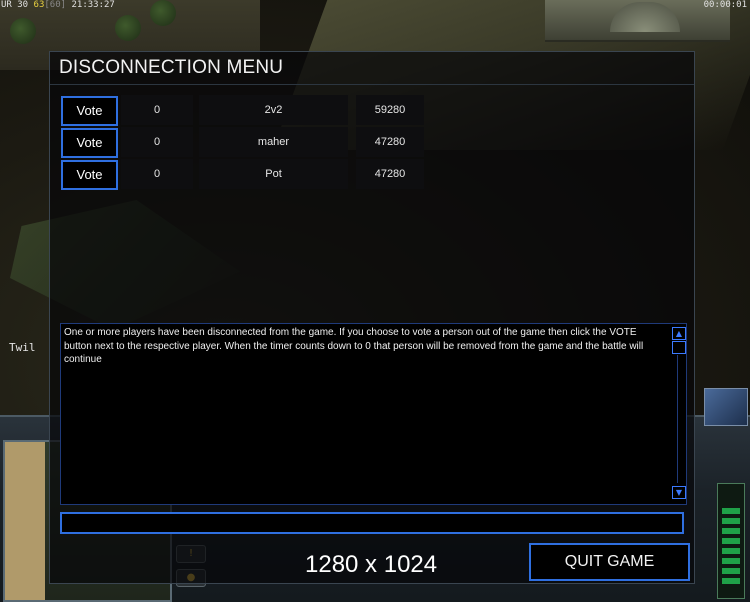  I want to click on hud-fps-cap: [60], so click(55, 5).